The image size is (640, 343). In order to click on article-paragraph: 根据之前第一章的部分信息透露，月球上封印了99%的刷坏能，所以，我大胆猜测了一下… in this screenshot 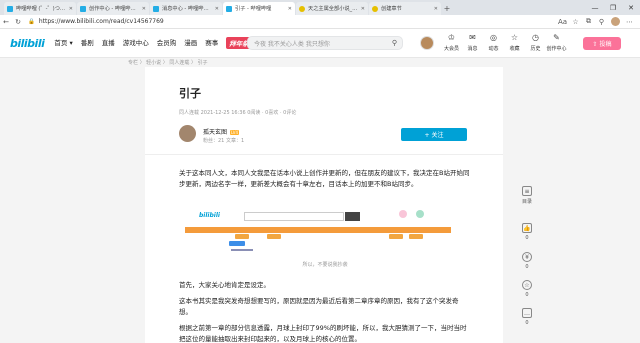, I will do `click(323, 333)`.